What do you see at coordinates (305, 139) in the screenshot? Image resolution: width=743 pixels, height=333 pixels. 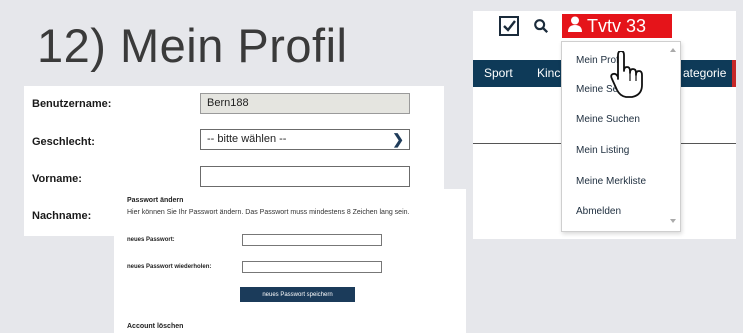 I see `gender-select: -- bitte wählen -- ❯` at bounding box center [305, 139].